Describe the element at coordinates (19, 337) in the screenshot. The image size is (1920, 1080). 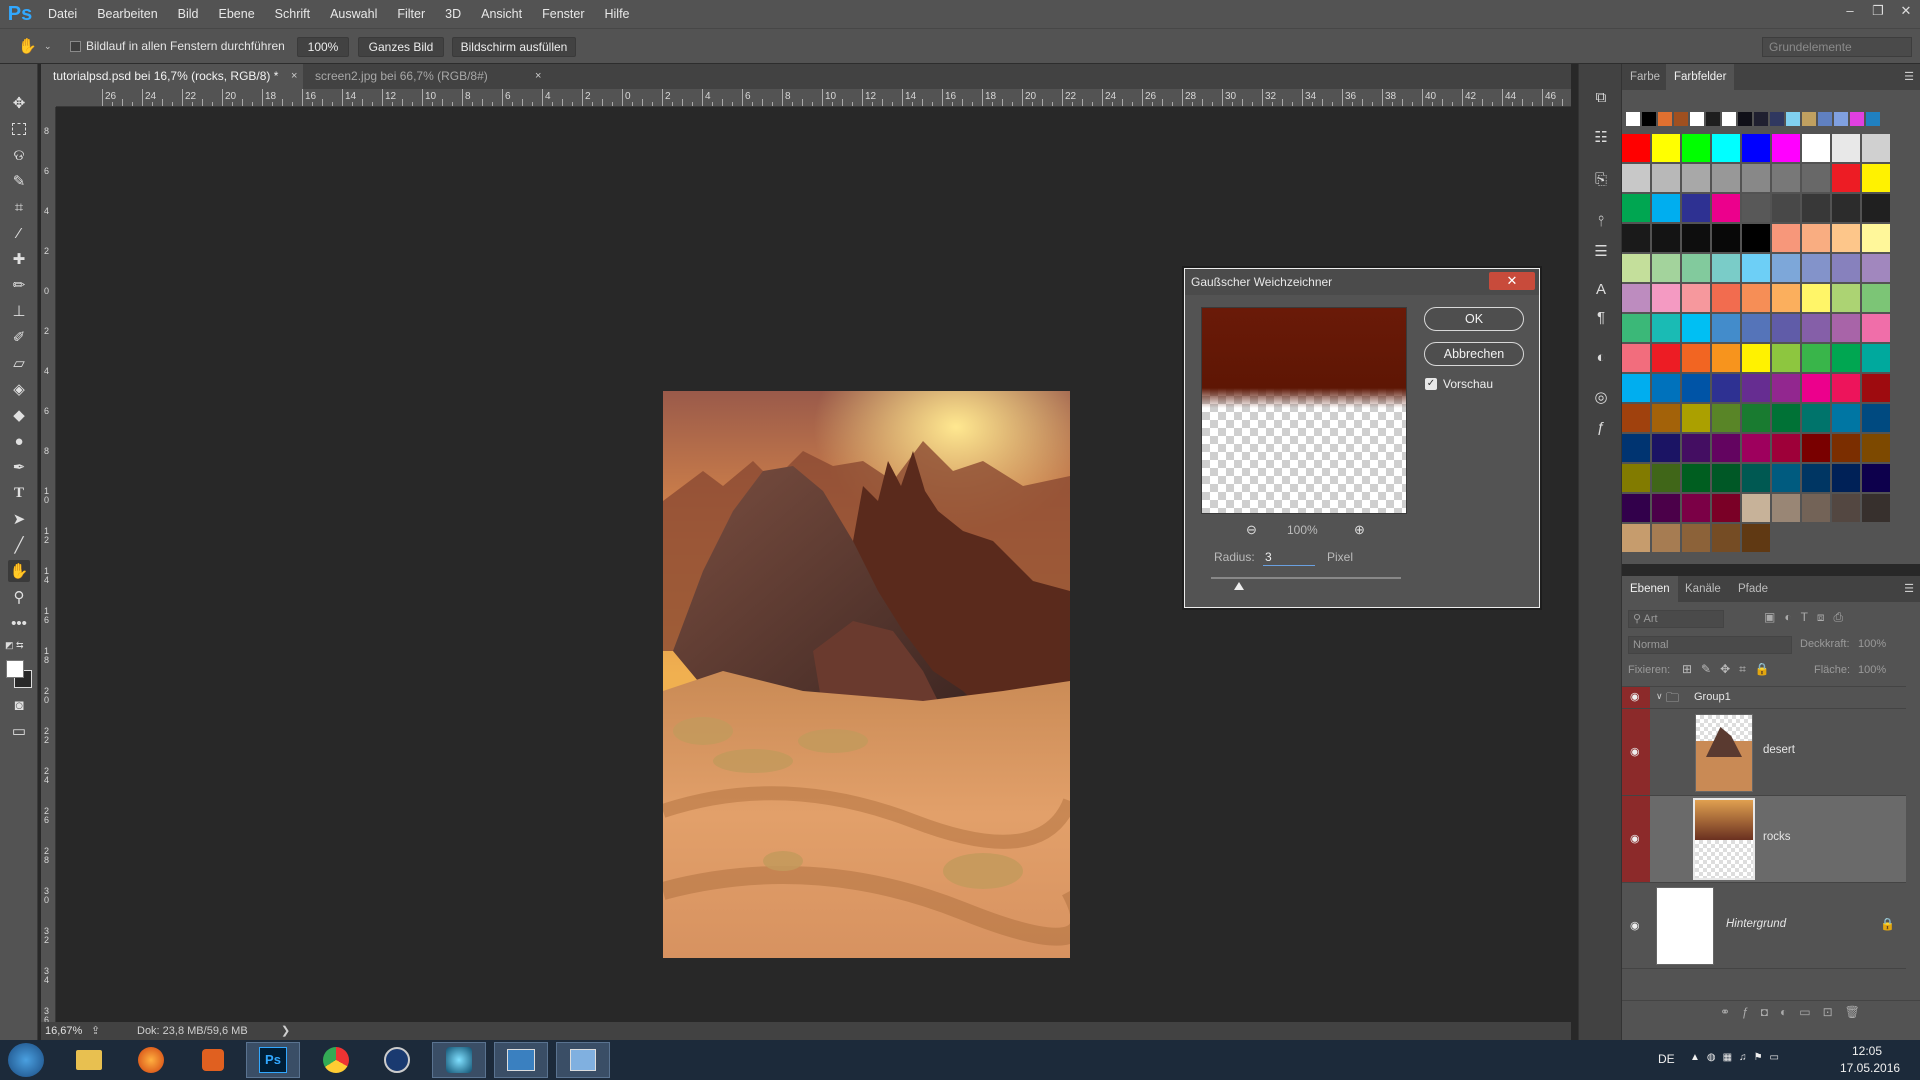
I see `history-brush-tool-icon: ✐` at that location.